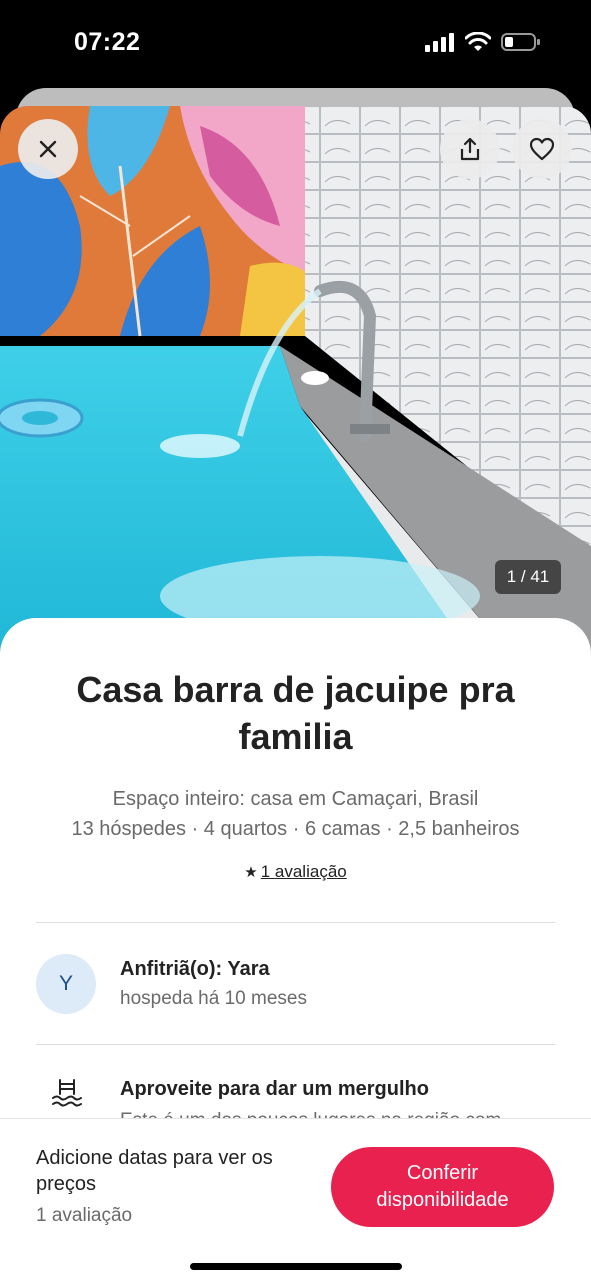  Describe the element at coordinates (478, 41) in the screenshot. I see `wifi-icon` at that location.